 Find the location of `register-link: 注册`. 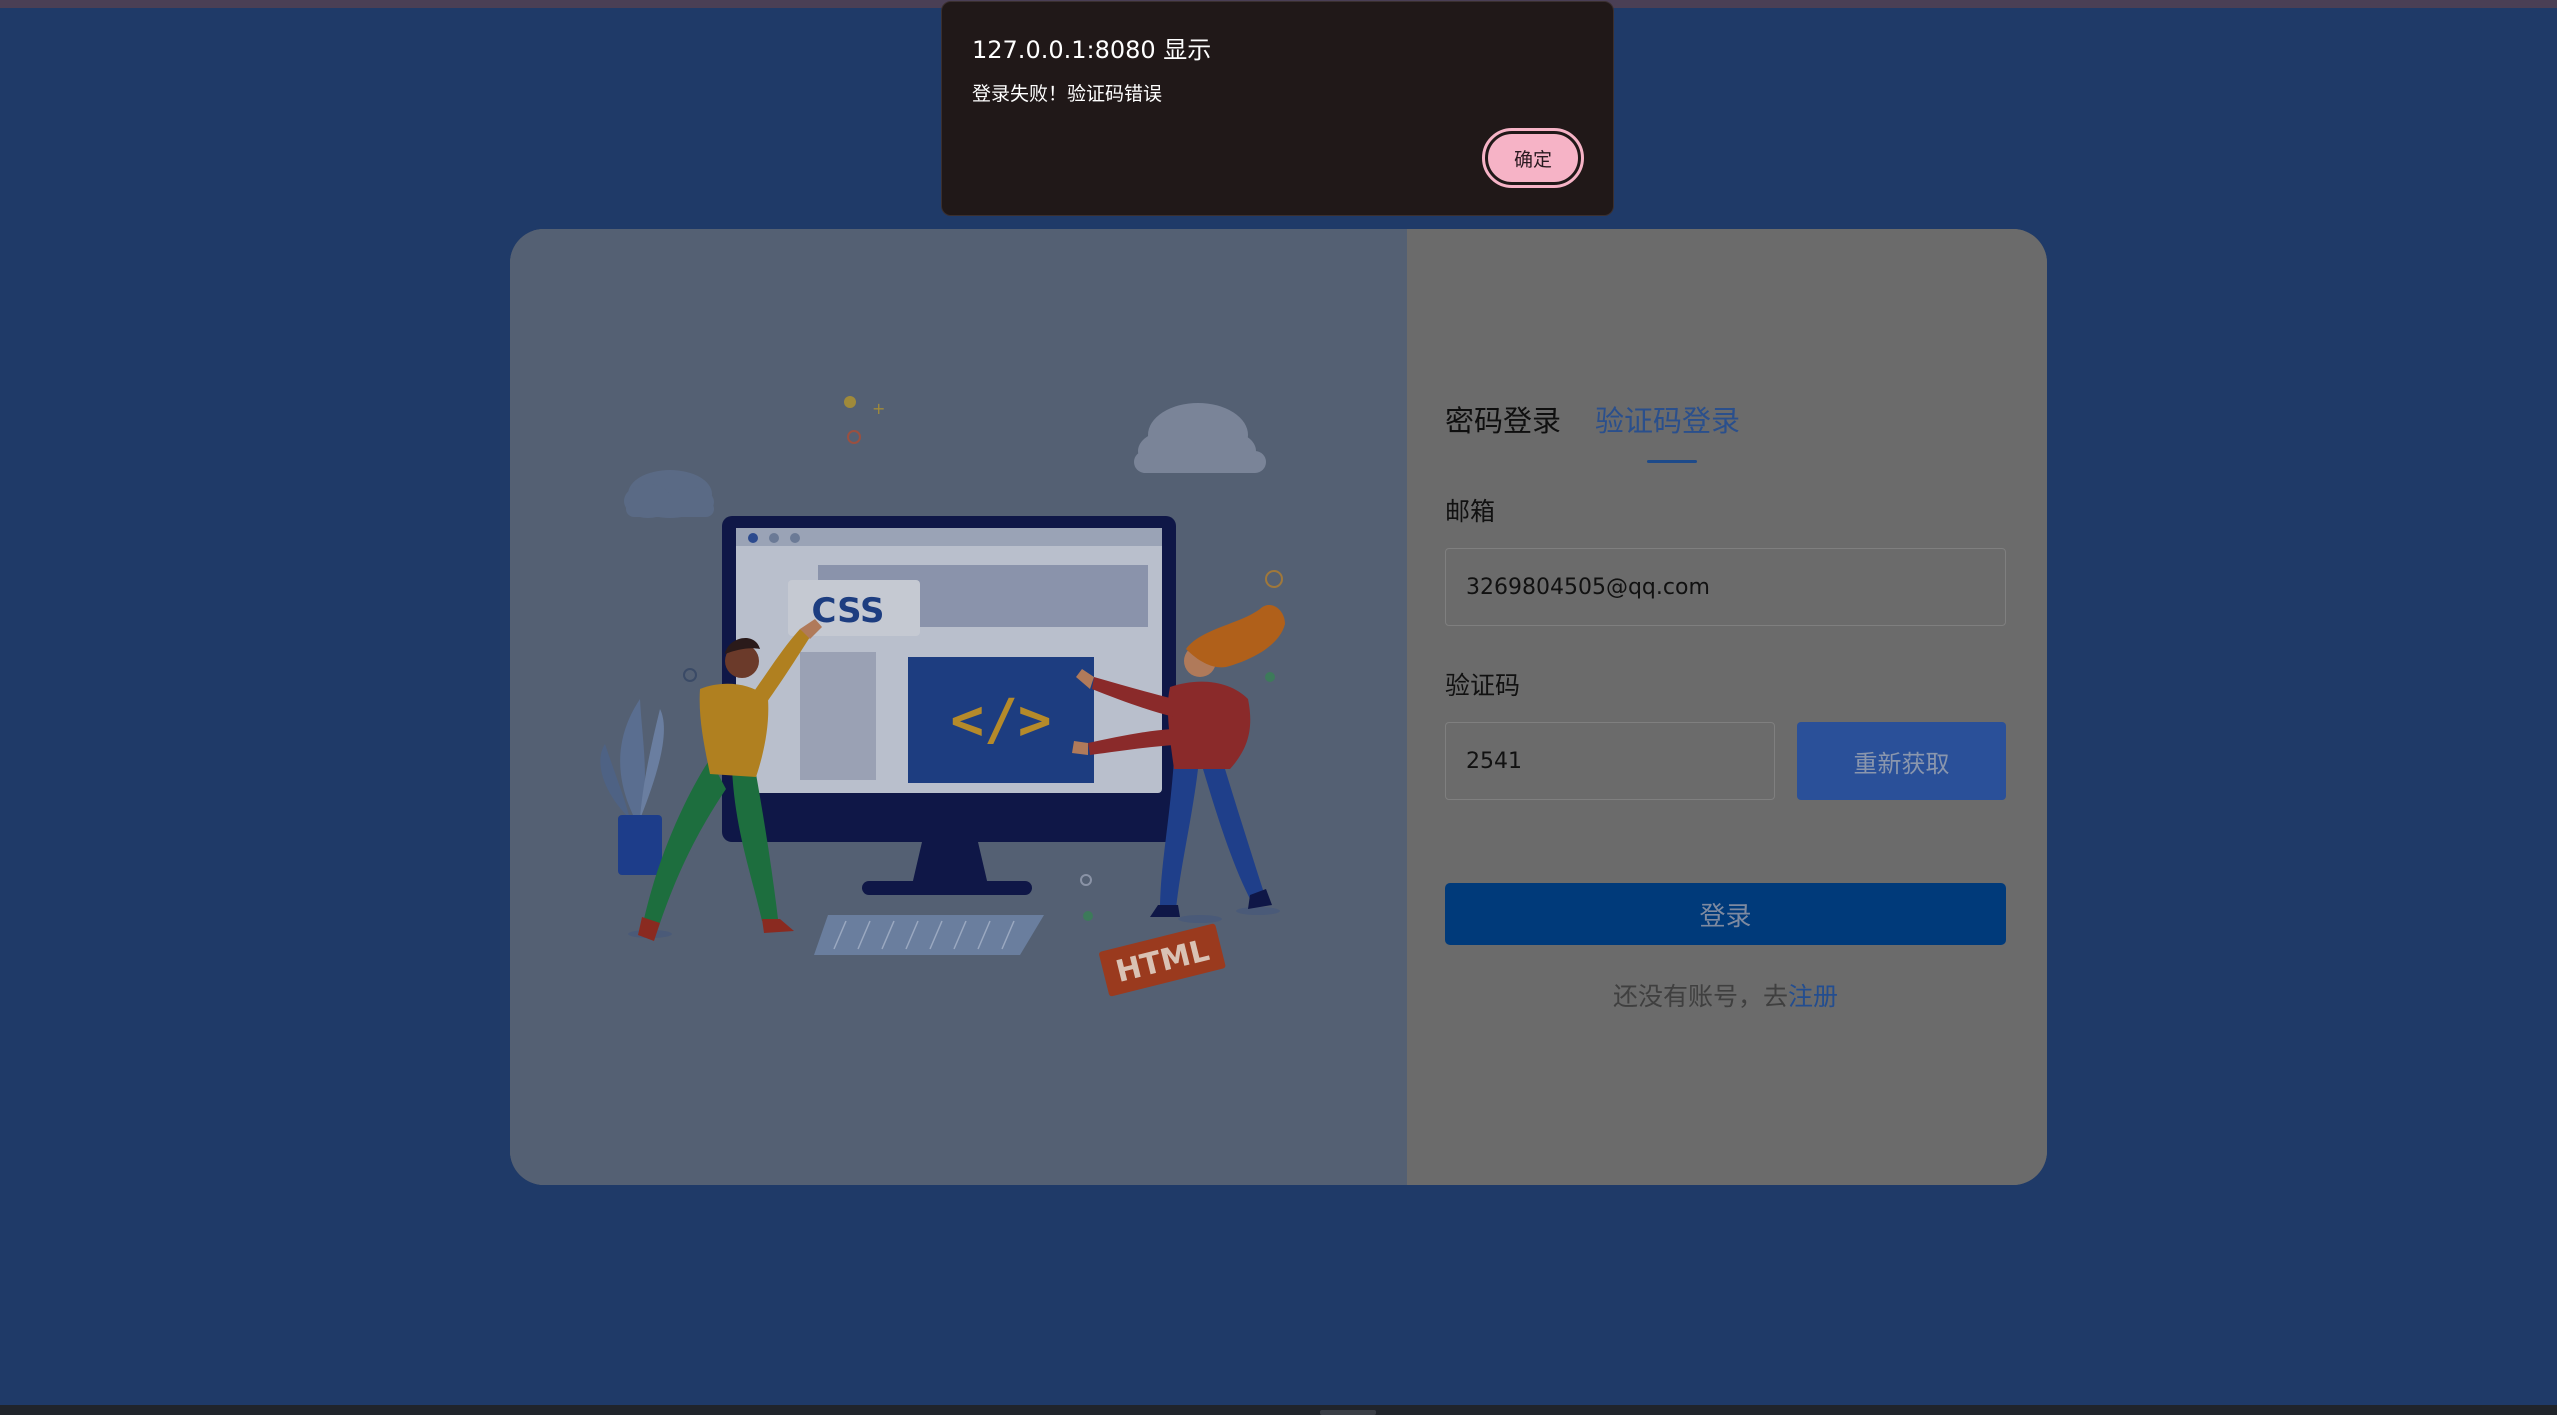

register-link: 注册 is located at coordinates (1813, 996).